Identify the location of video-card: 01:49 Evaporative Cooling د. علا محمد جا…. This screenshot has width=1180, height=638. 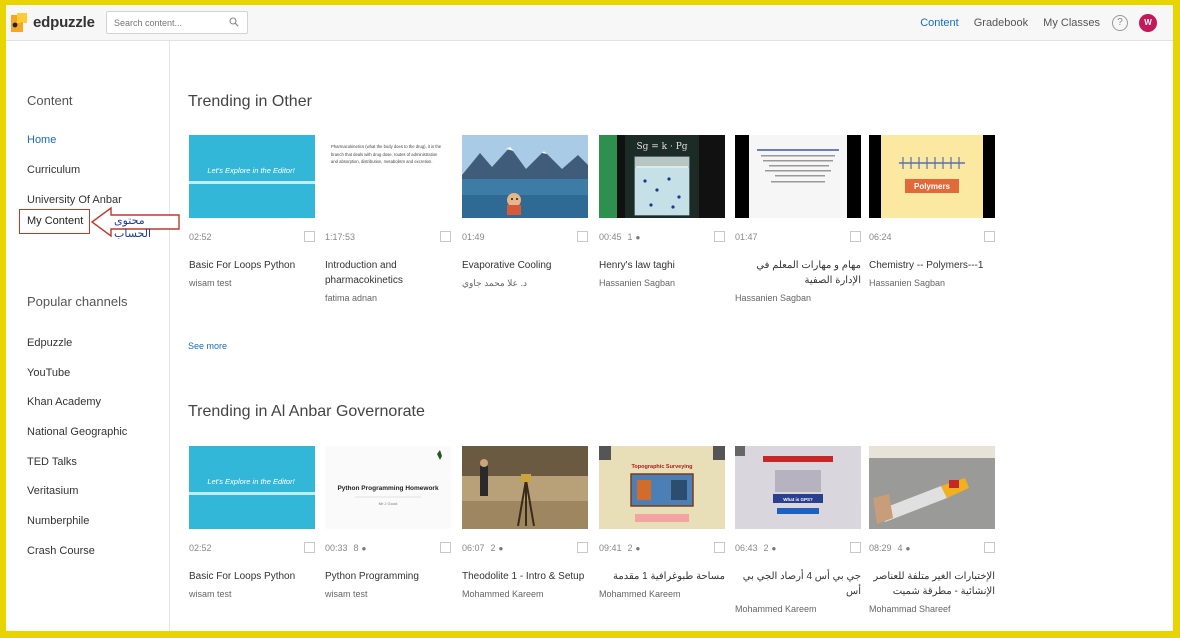
(525, 212).